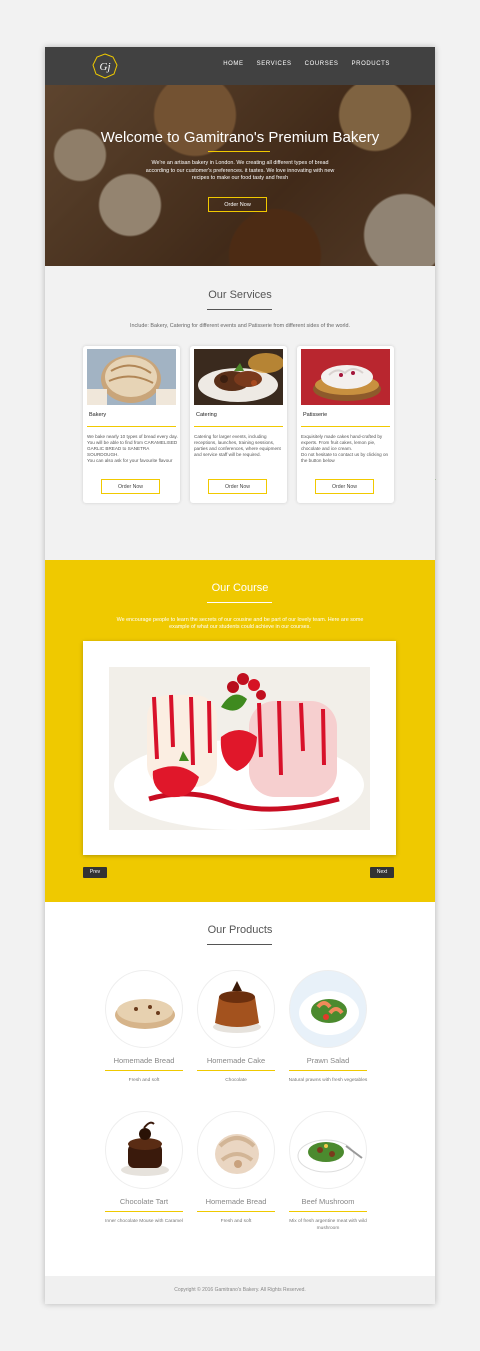 The height and width of the screenshot is (1351, 480). What do you see at coordinates (382, 872) in the screenshot?
I see `carousel-next-button: Next` at bounding box center [382, 872].